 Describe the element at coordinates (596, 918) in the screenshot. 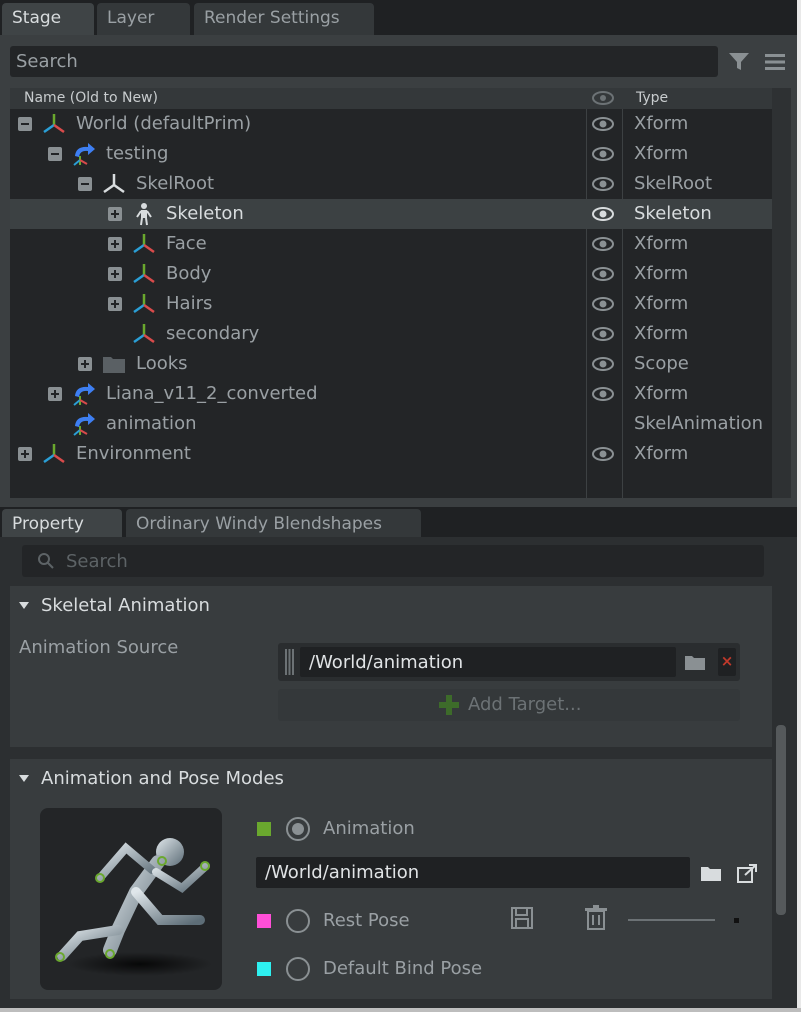

I see `trash-icon` at that location.